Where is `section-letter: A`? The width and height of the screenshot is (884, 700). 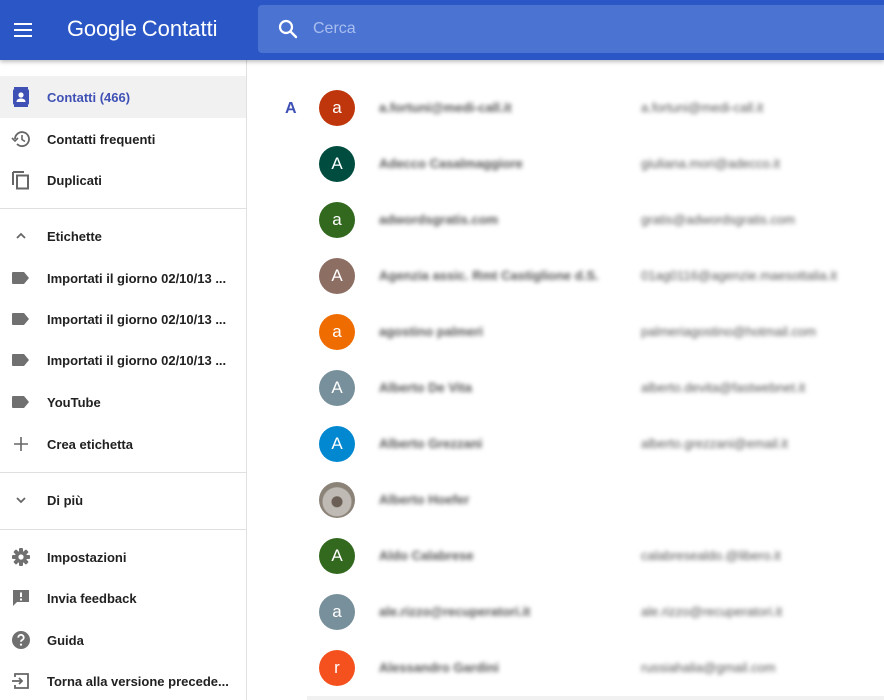
section-letter: A is located at coordinates (291, 108).